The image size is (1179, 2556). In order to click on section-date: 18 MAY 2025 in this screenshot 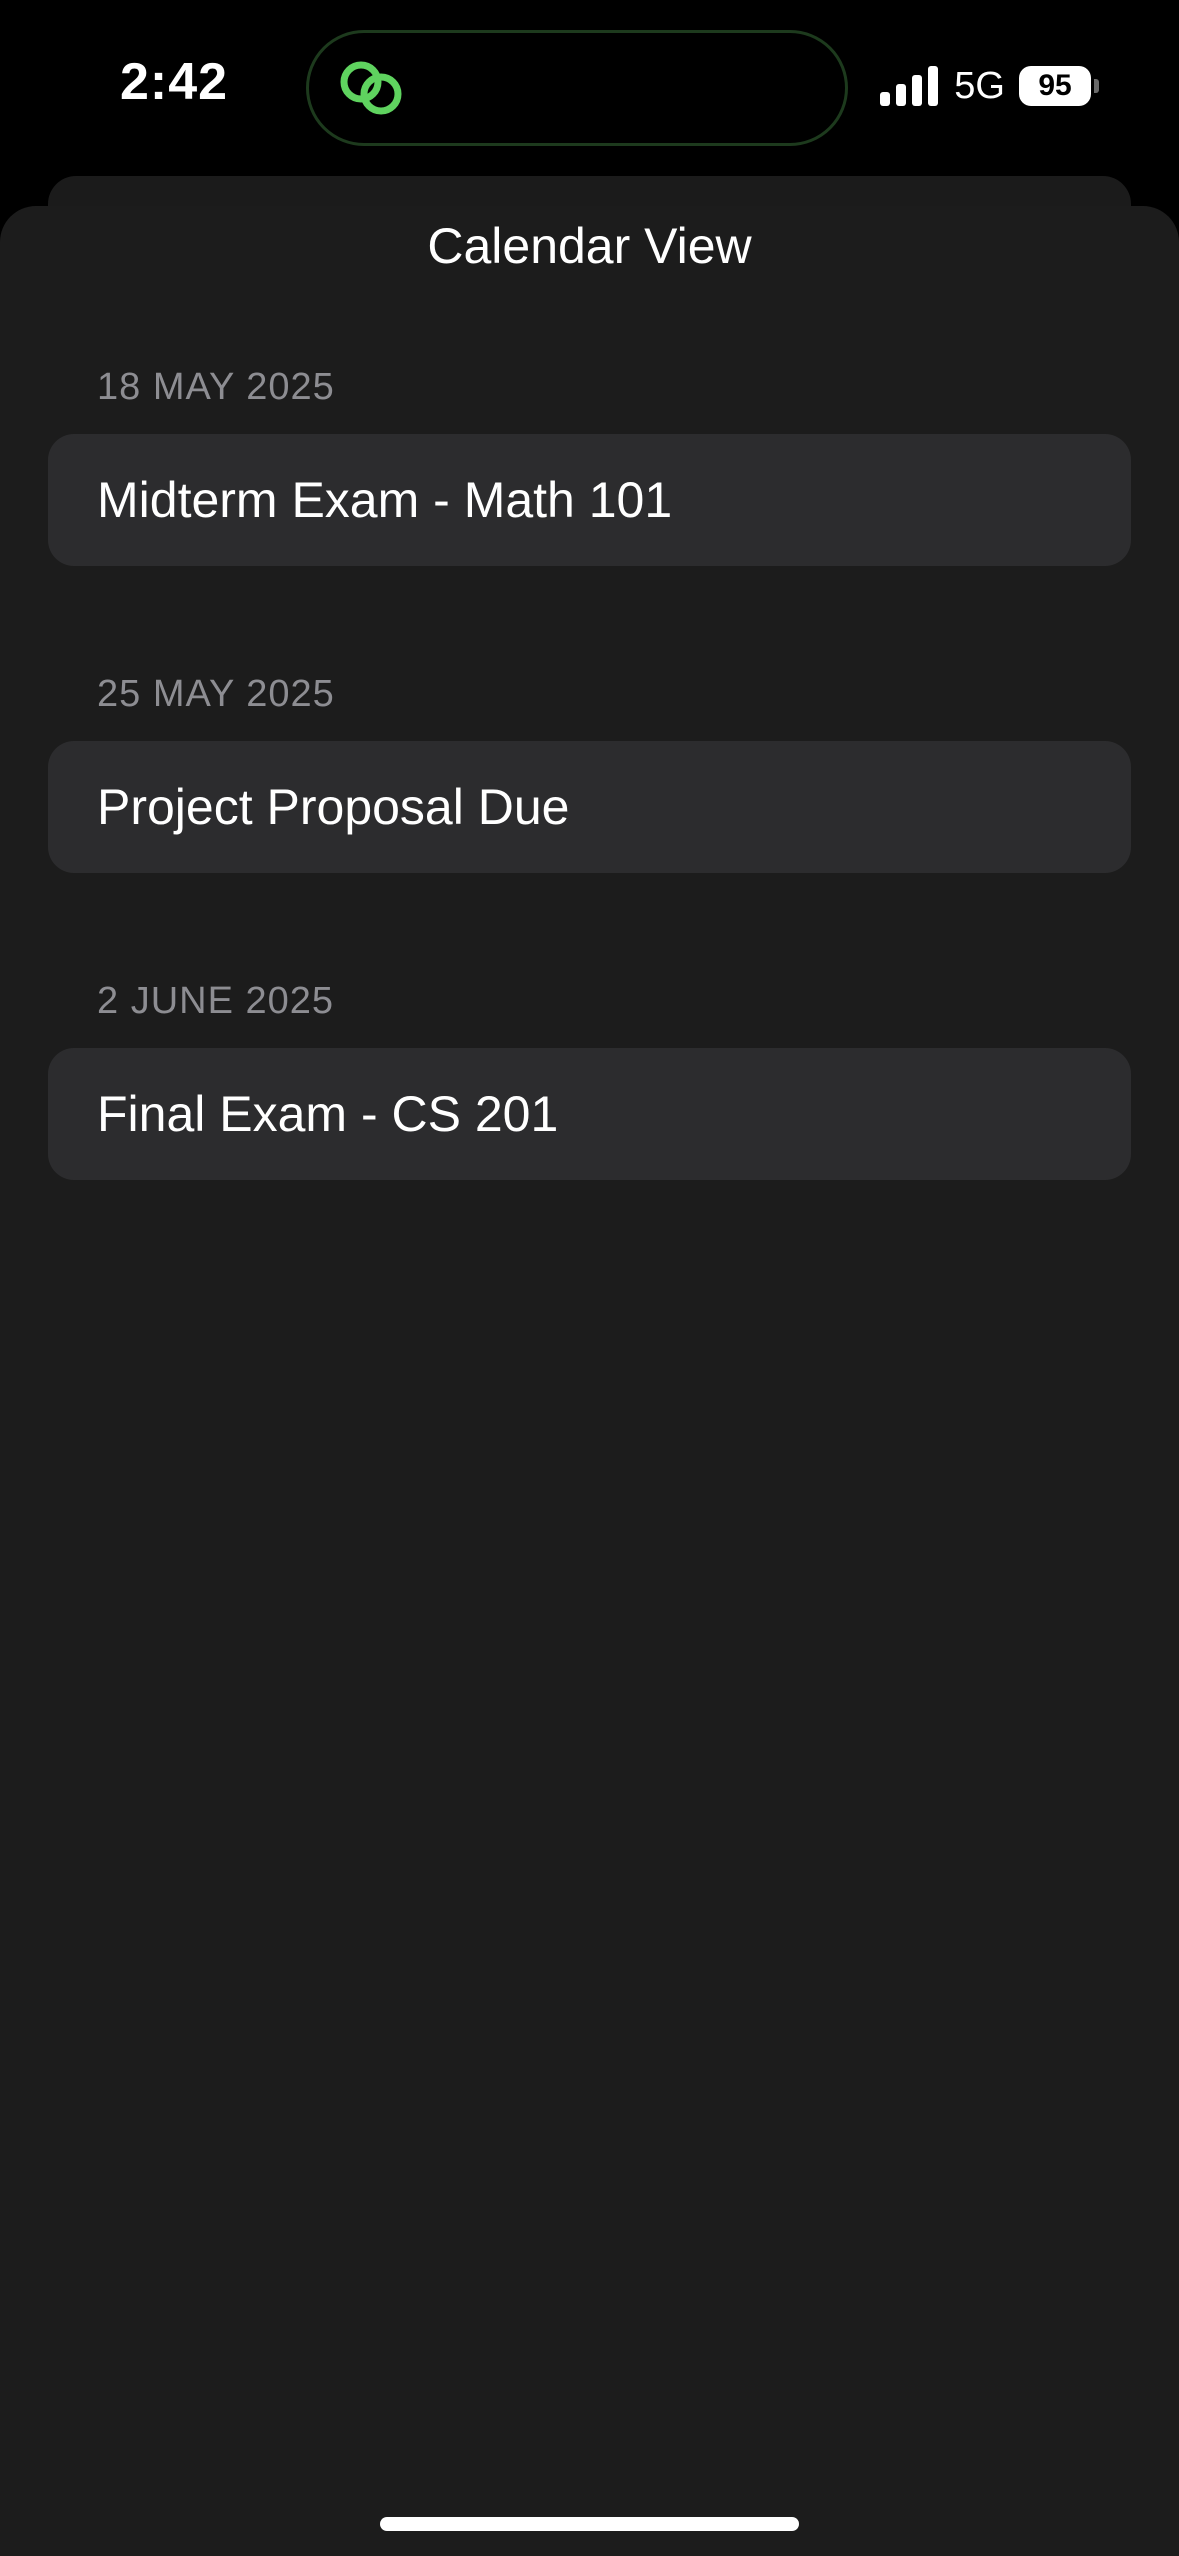, I will do `click(216, 387)`.